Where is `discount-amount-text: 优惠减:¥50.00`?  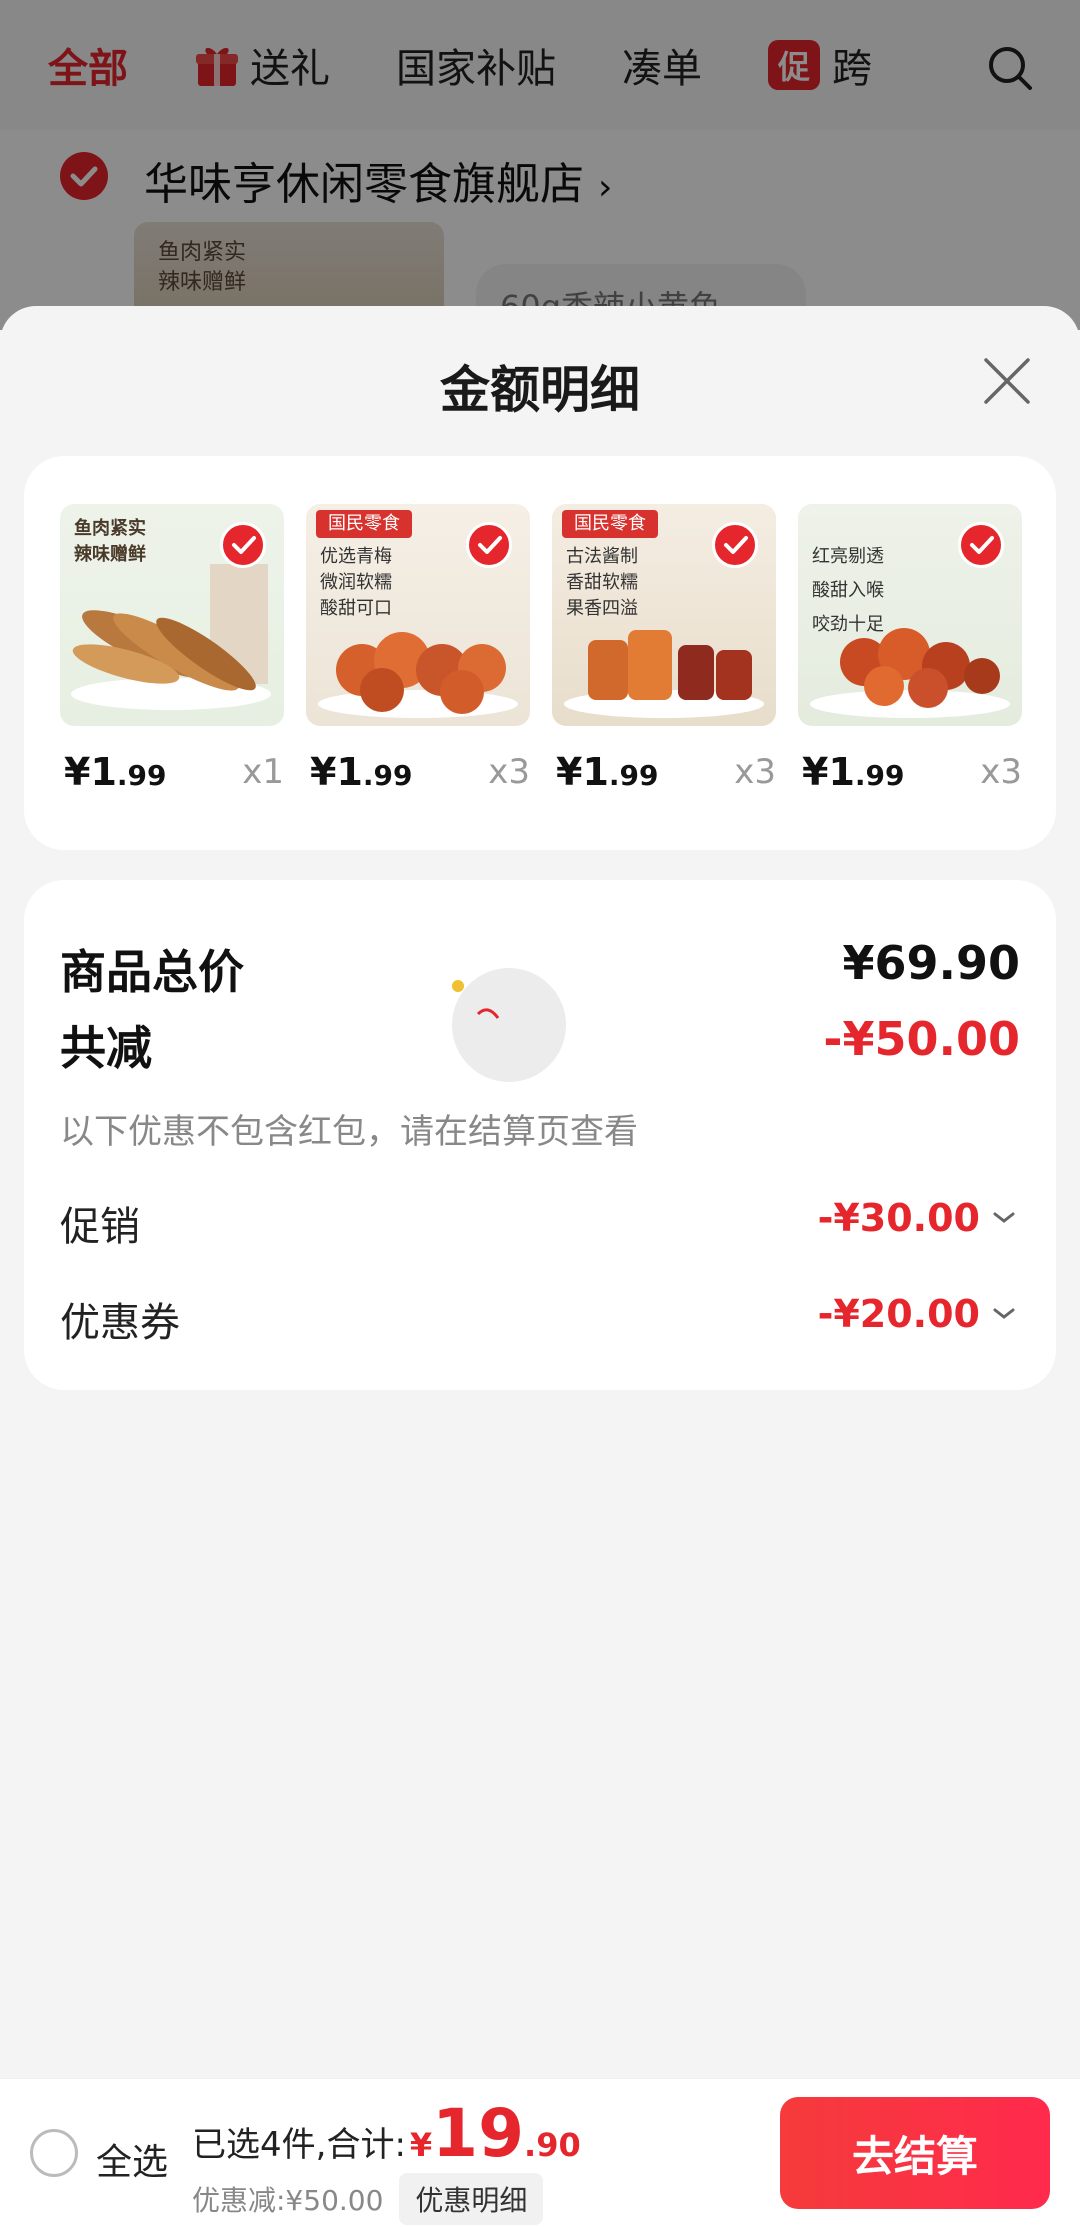 discount-amount-text: 优惠减:¥50.00 is located at coordinates (288, 2200).